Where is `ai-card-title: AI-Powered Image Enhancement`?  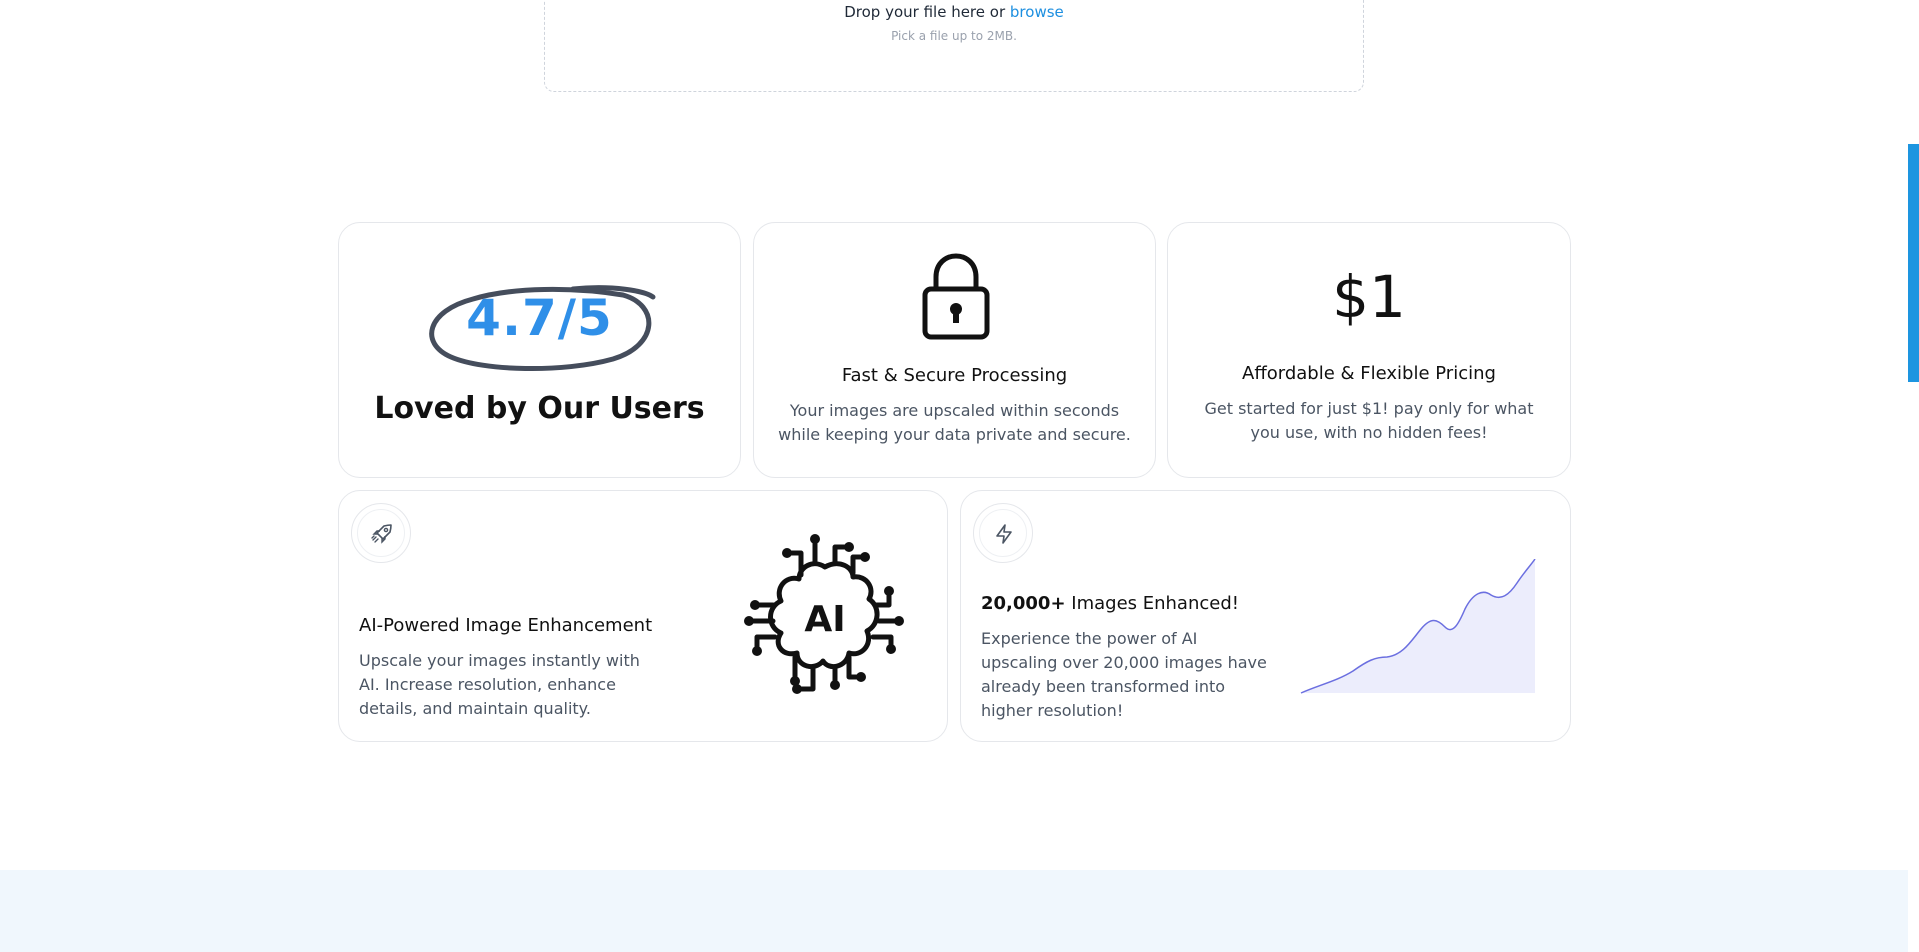
ai-card-title: AI-Powered Image Enhancement is located at coordinates (506, 625).